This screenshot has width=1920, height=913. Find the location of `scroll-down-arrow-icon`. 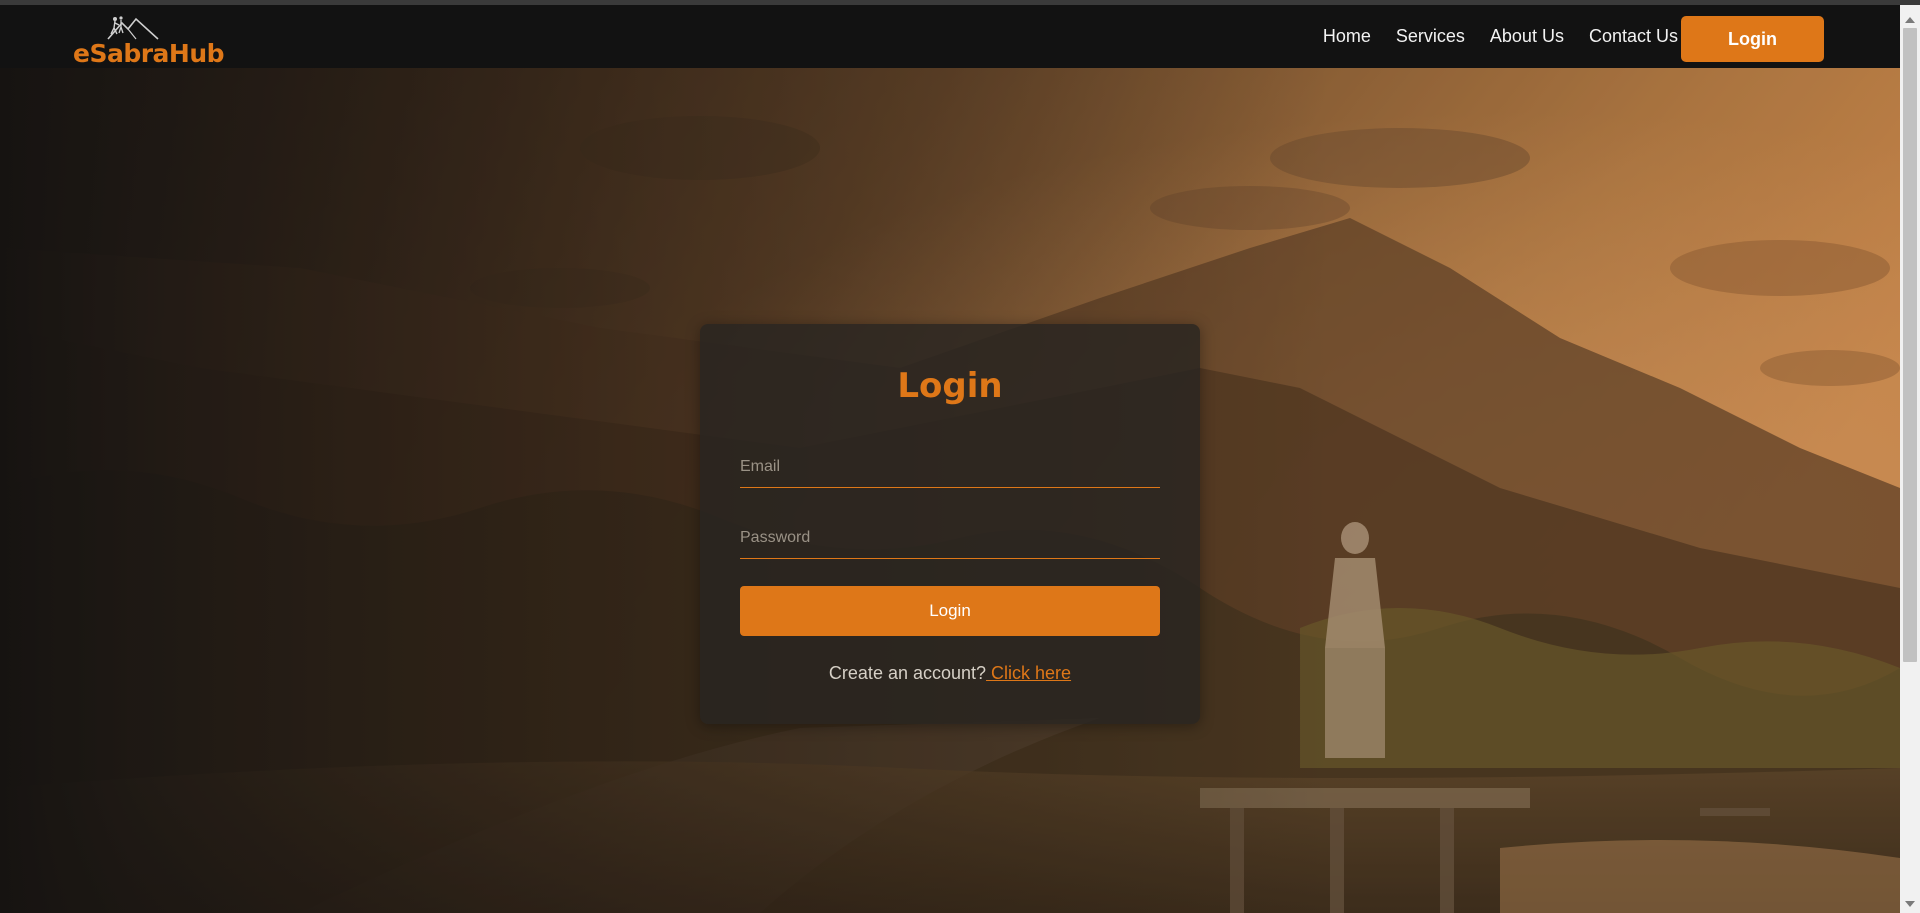

scroll-down-arrow-icon is located at coordinates (1910, 904).